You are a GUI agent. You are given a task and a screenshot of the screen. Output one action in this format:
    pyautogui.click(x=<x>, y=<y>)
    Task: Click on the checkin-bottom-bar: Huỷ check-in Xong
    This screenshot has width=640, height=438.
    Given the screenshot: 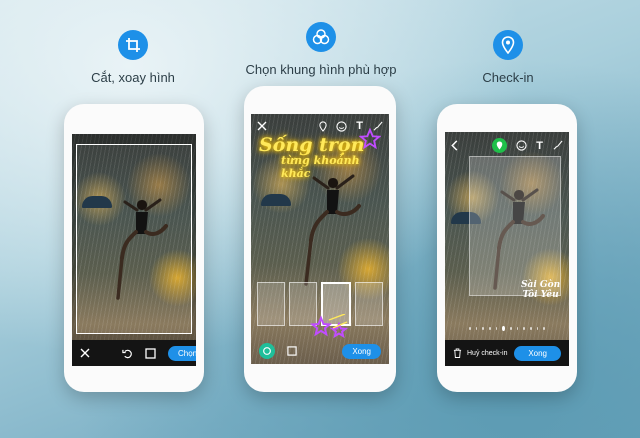 What is the action you would take?
    pyautogui.click(x=507, y=353)
    